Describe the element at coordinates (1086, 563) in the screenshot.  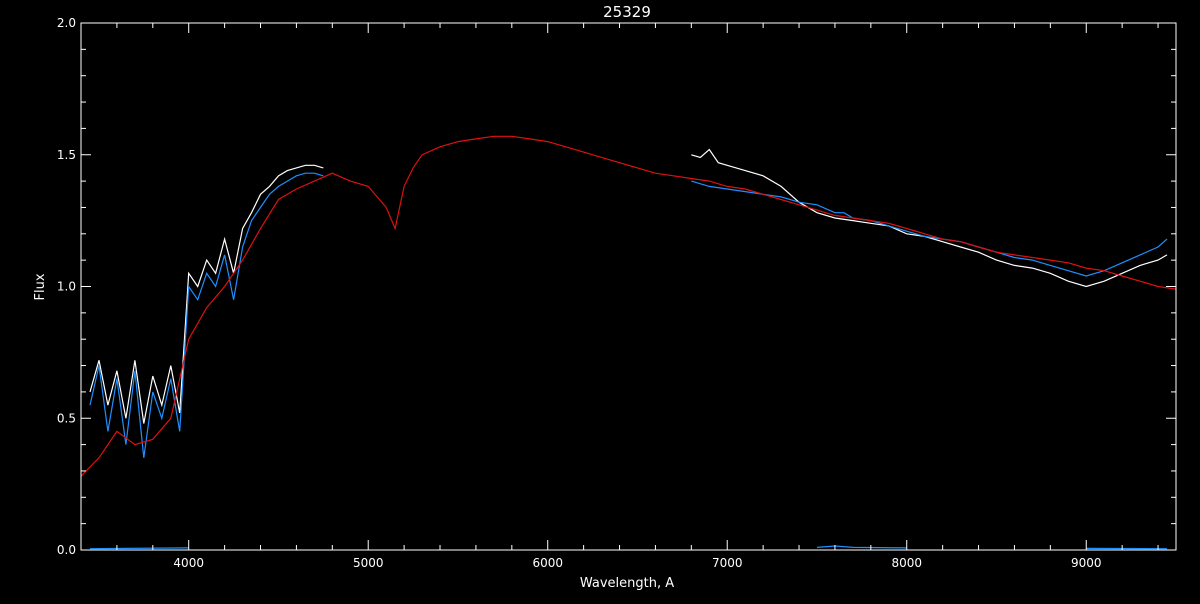
I see `x-tick-label: 9000` at that location.